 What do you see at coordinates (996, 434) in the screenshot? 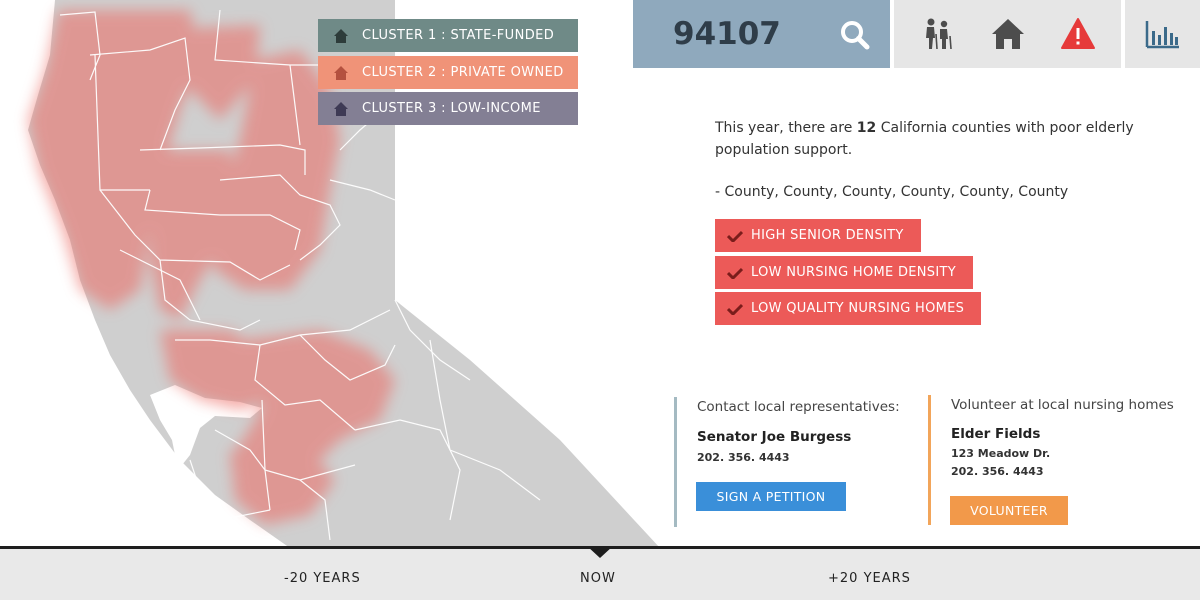
I see `nursing-home-name: Elder Fields` at bounding box center [996, 434].